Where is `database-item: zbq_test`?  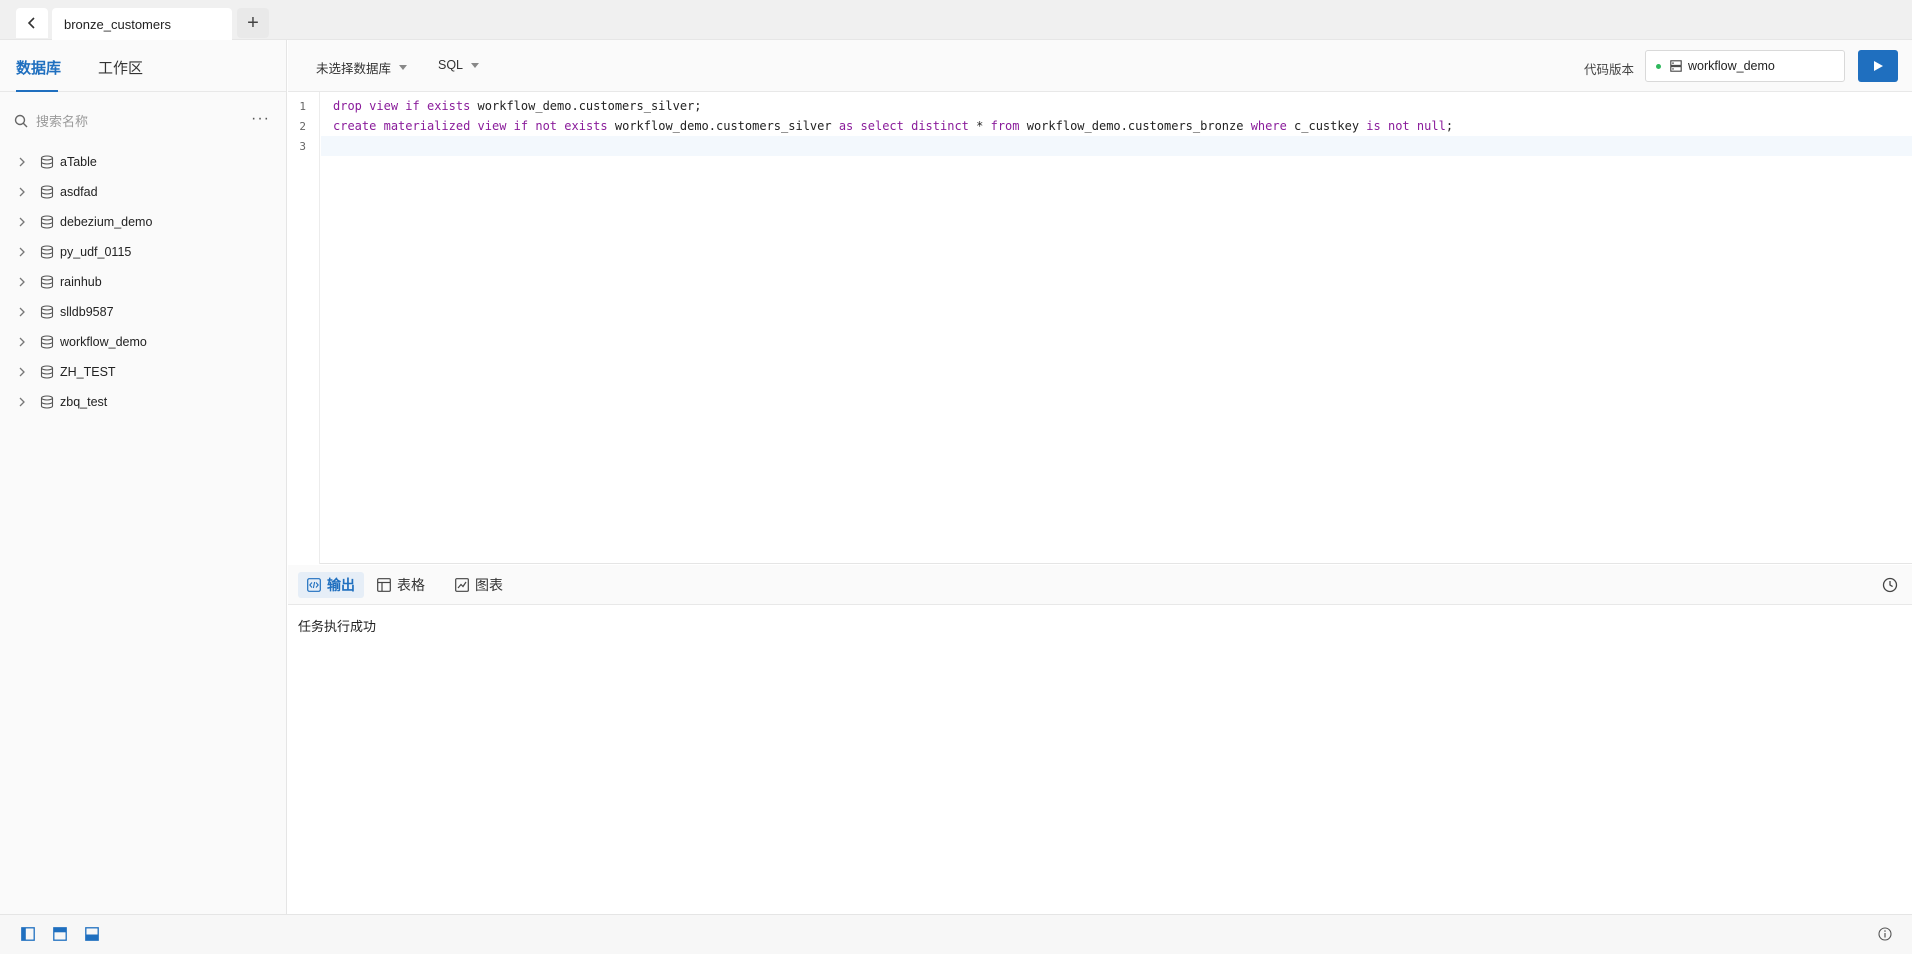 database-item: zbq_test is located at coordinates (143, 402).